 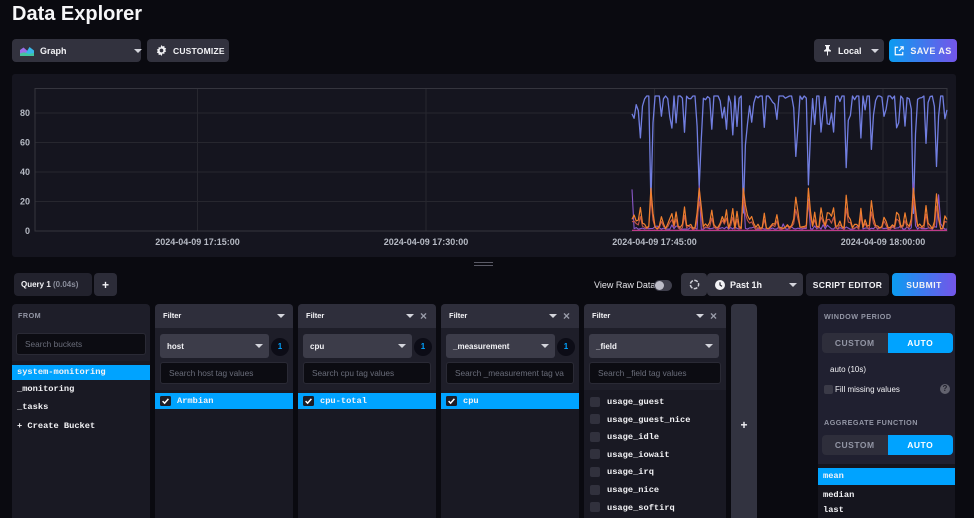 What do you see at coordinates (426, 242) in the screenshot?
I see `svg-text: 2024-04-09 17:30:00` at bounding box center [426, 242].